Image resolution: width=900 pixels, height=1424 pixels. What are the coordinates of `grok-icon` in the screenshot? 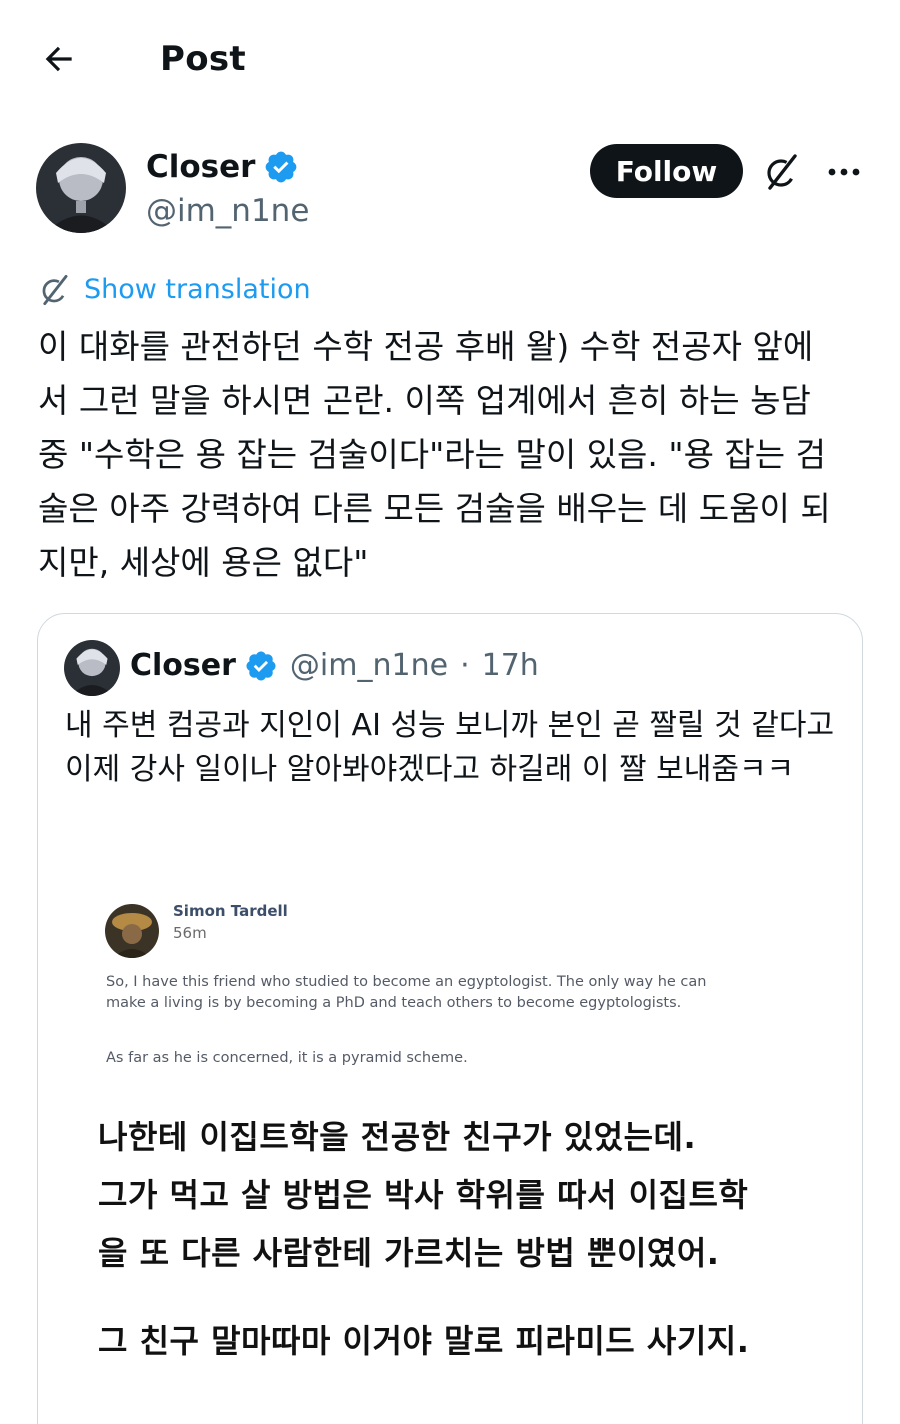 It's located at (782, 172).